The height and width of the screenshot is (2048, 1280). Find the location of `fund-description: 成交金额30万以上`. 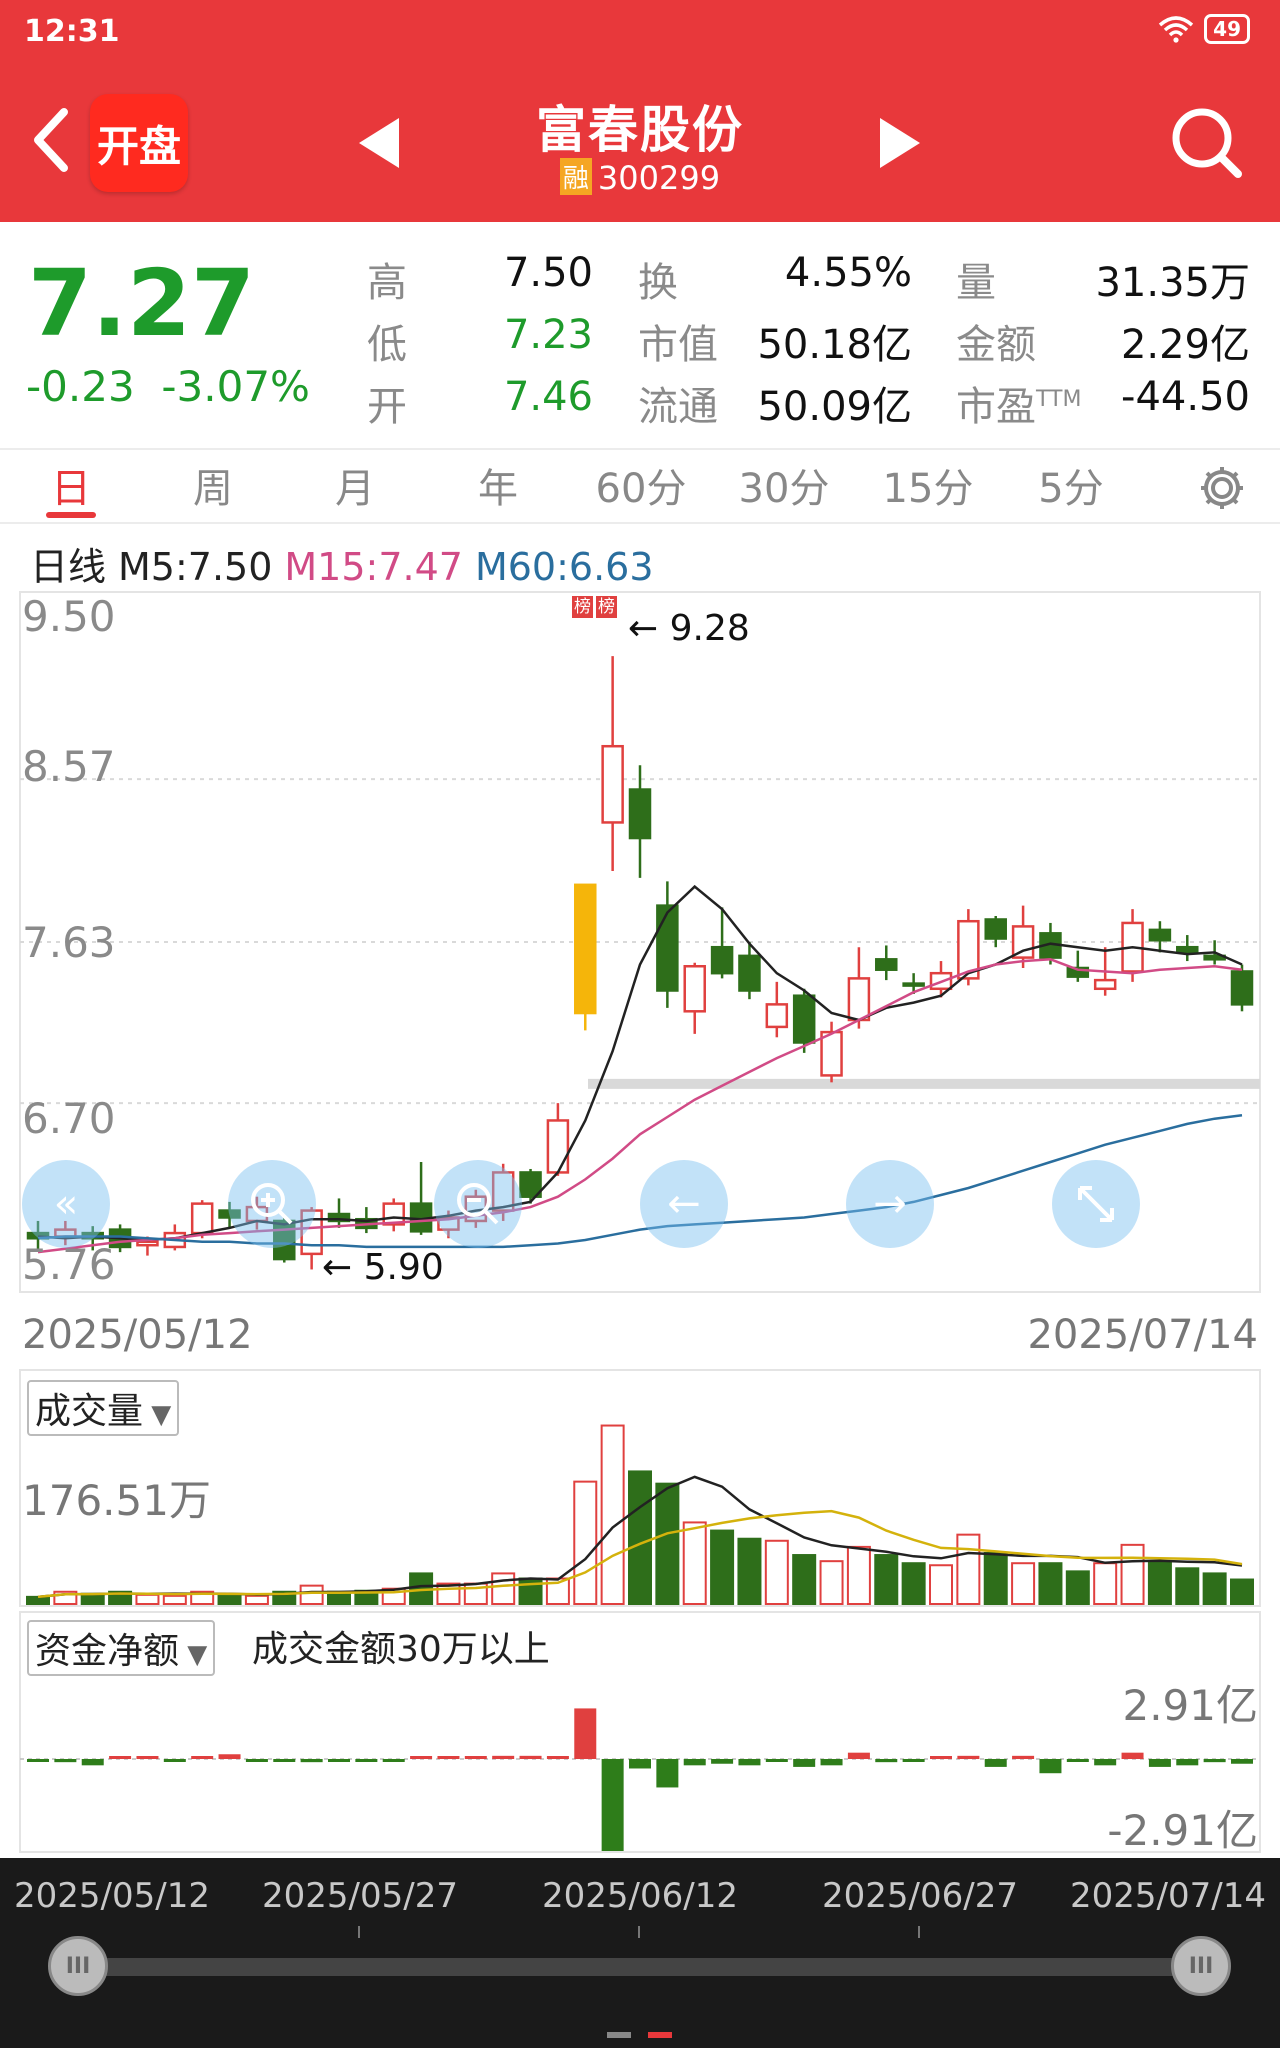

fund-description: 成交金额30万以上 is located at coordinates (401, 1649).